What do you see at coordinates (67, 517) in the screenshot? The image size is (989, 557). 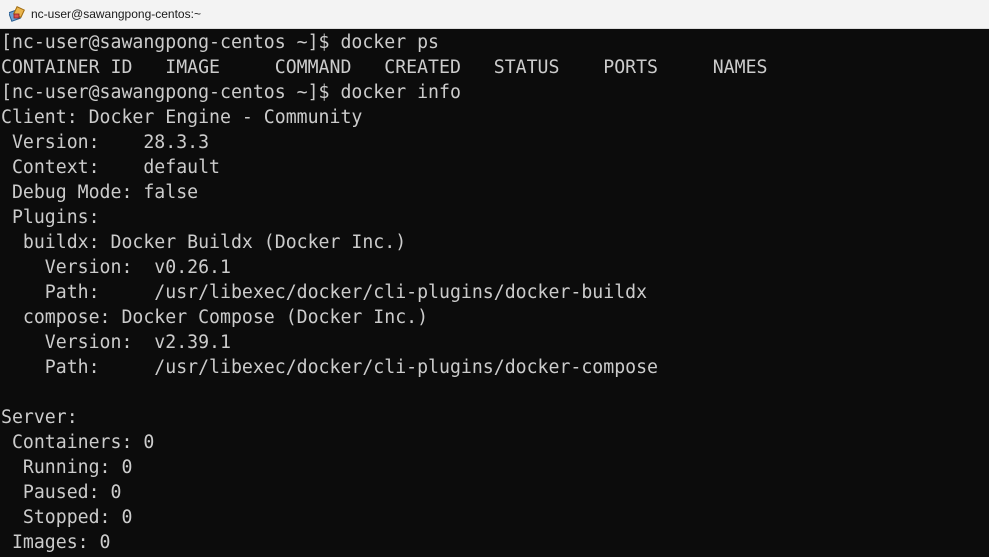 I see `terminal-line: Stopped: 0` at bounding box center [67, 517].